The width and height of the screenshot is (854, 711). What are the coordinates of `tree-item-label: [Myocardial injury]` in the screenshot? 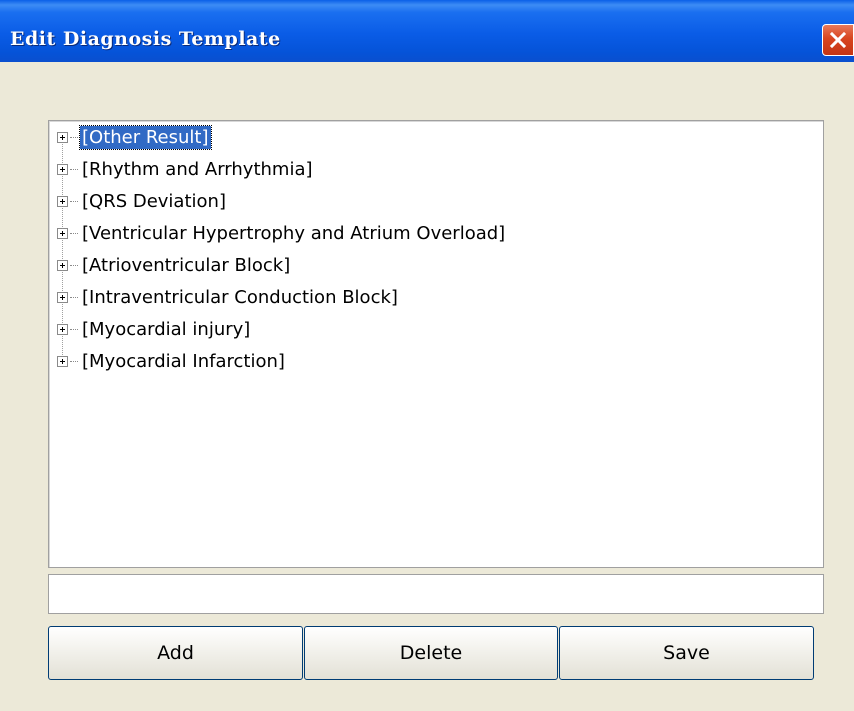 It's located at (166, 329).